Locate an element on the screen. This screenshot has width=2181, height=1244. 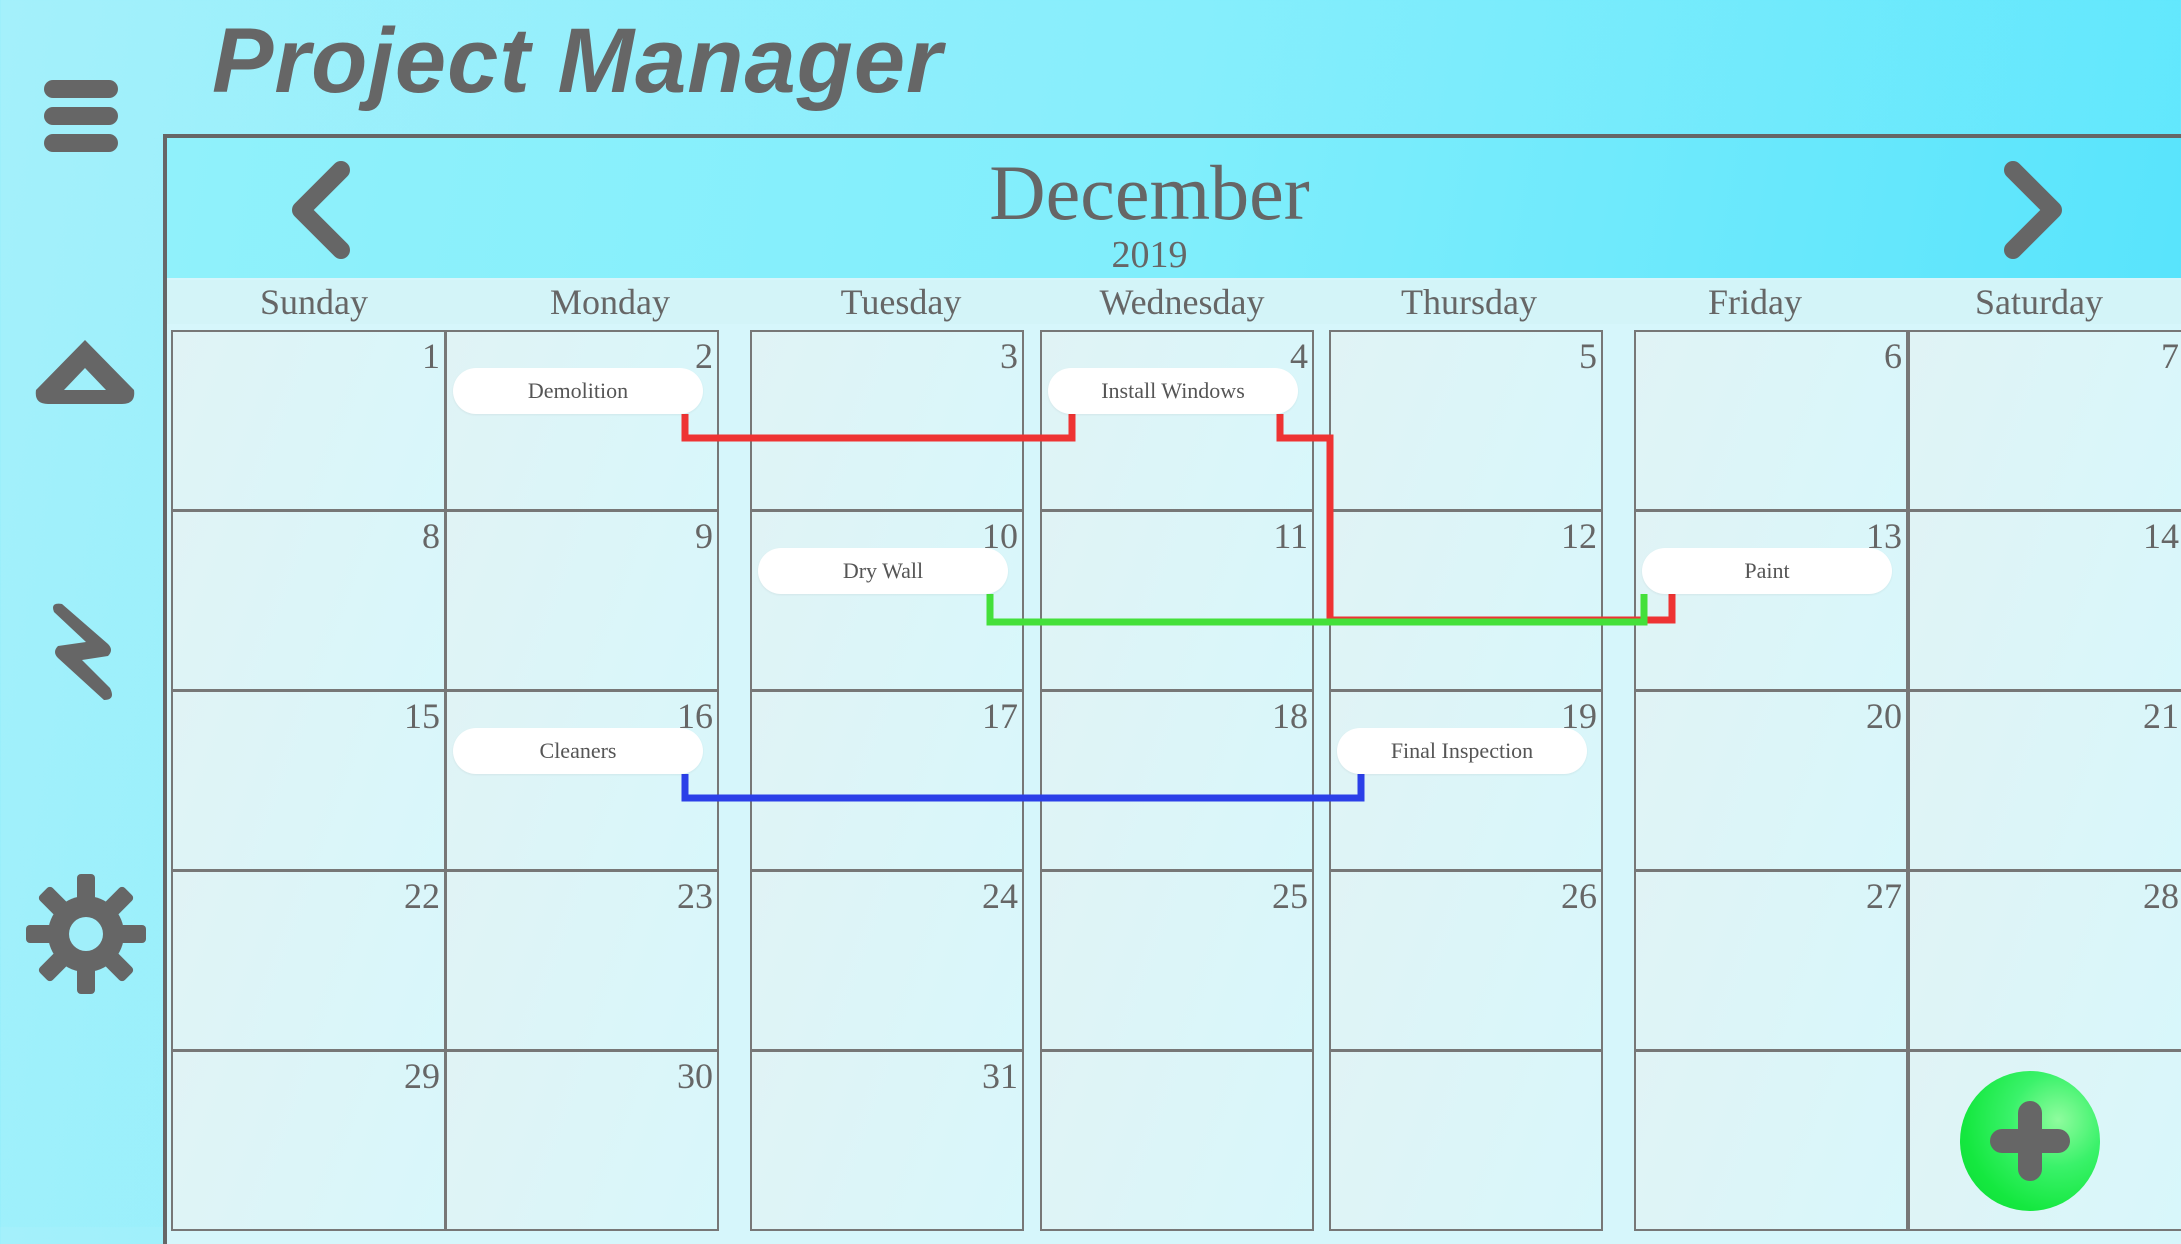
day-cell: 26 is located at coordinates (1466, 960).